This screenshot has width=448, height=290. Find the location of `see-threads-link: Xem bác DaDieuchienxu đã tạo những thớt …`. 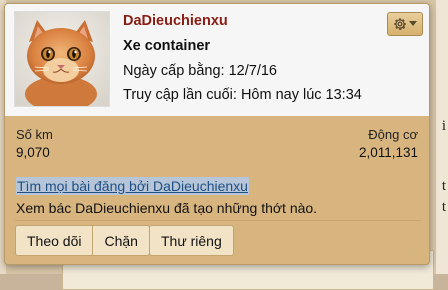

see-threads-link: Xem bác DaDieuchienxu đã tạo những thớt … is located at coordinates (166, 208).